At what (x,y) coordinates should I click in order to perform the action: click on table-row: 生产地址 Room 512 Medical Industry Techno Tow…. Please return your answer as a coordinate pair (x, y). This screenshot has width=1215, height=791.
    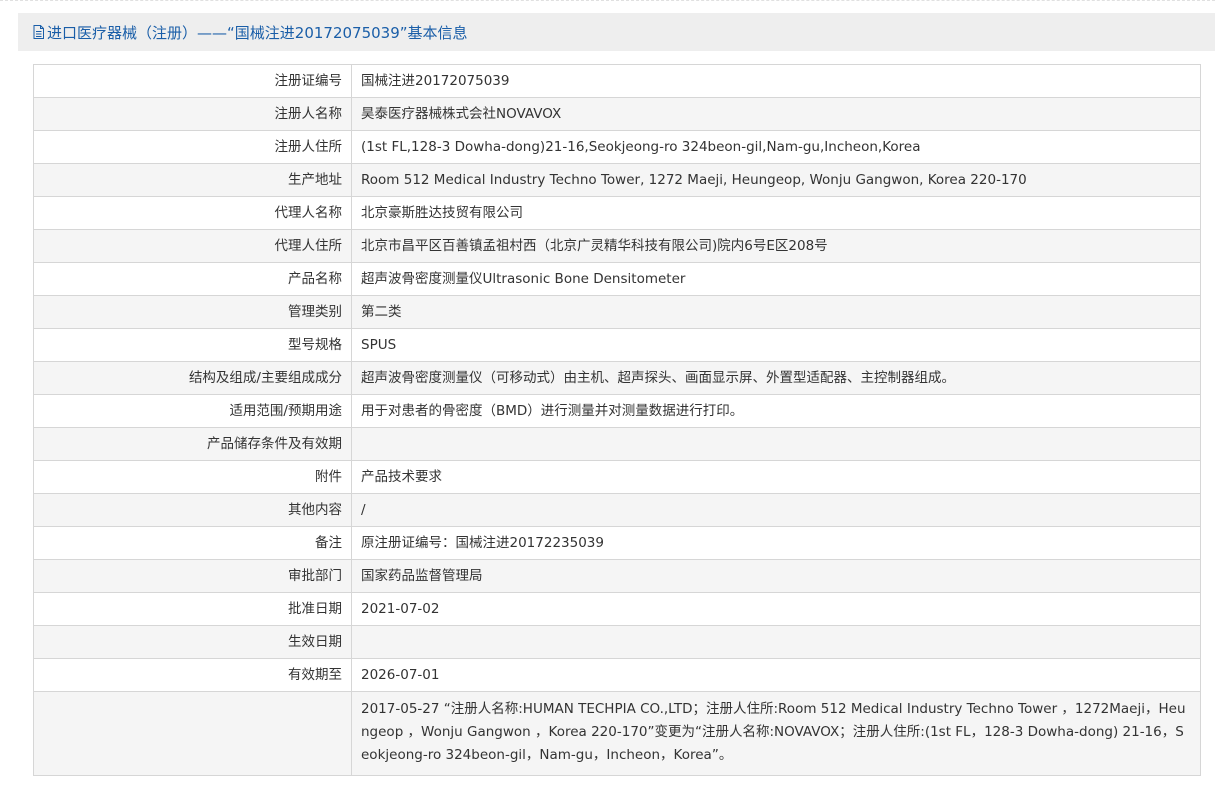
    Looking at the image, I should click on (617, 180).